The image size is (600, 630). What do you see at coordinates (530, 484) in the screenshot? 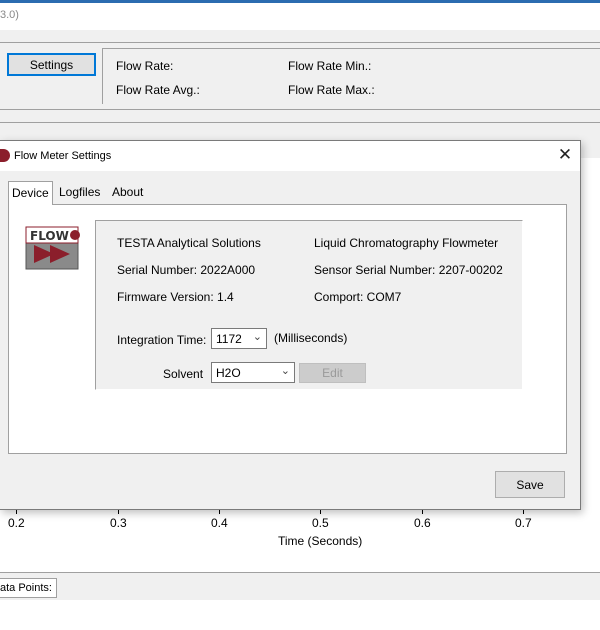
I see `save-button: Save` at bounding box center [530, 484].